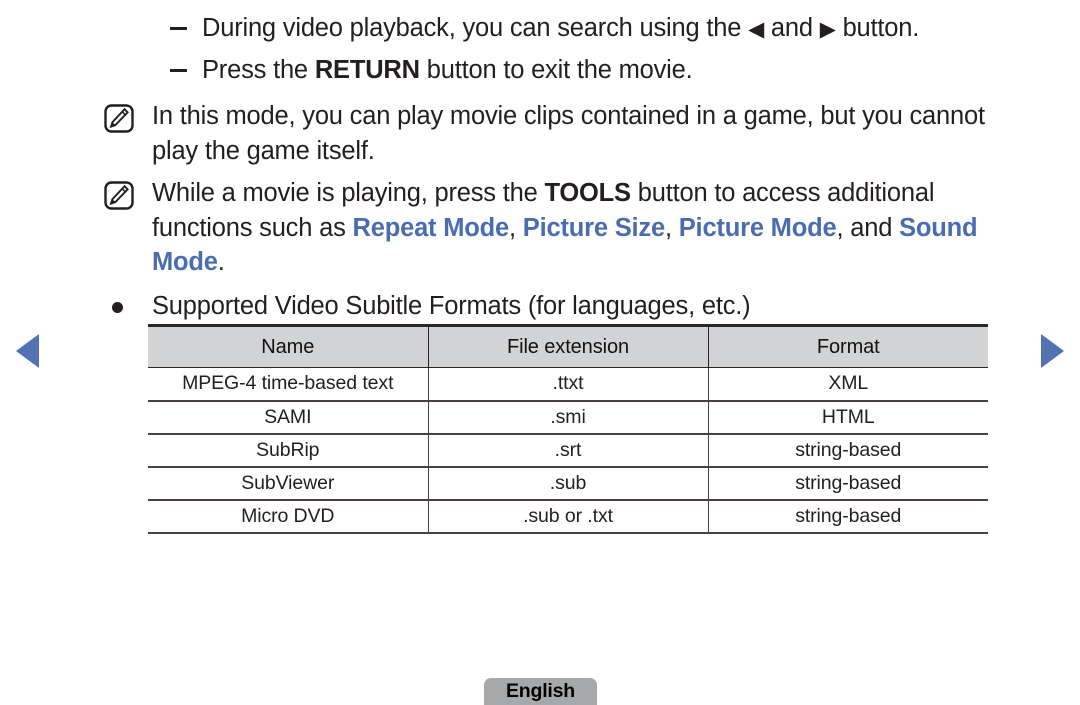 The height and width of the screenshot is (705, 1080). What do you see at coordinates (877, 28) in the screenshot?
I see `list-item-text-after: button.` at bounding box center [877, 28].